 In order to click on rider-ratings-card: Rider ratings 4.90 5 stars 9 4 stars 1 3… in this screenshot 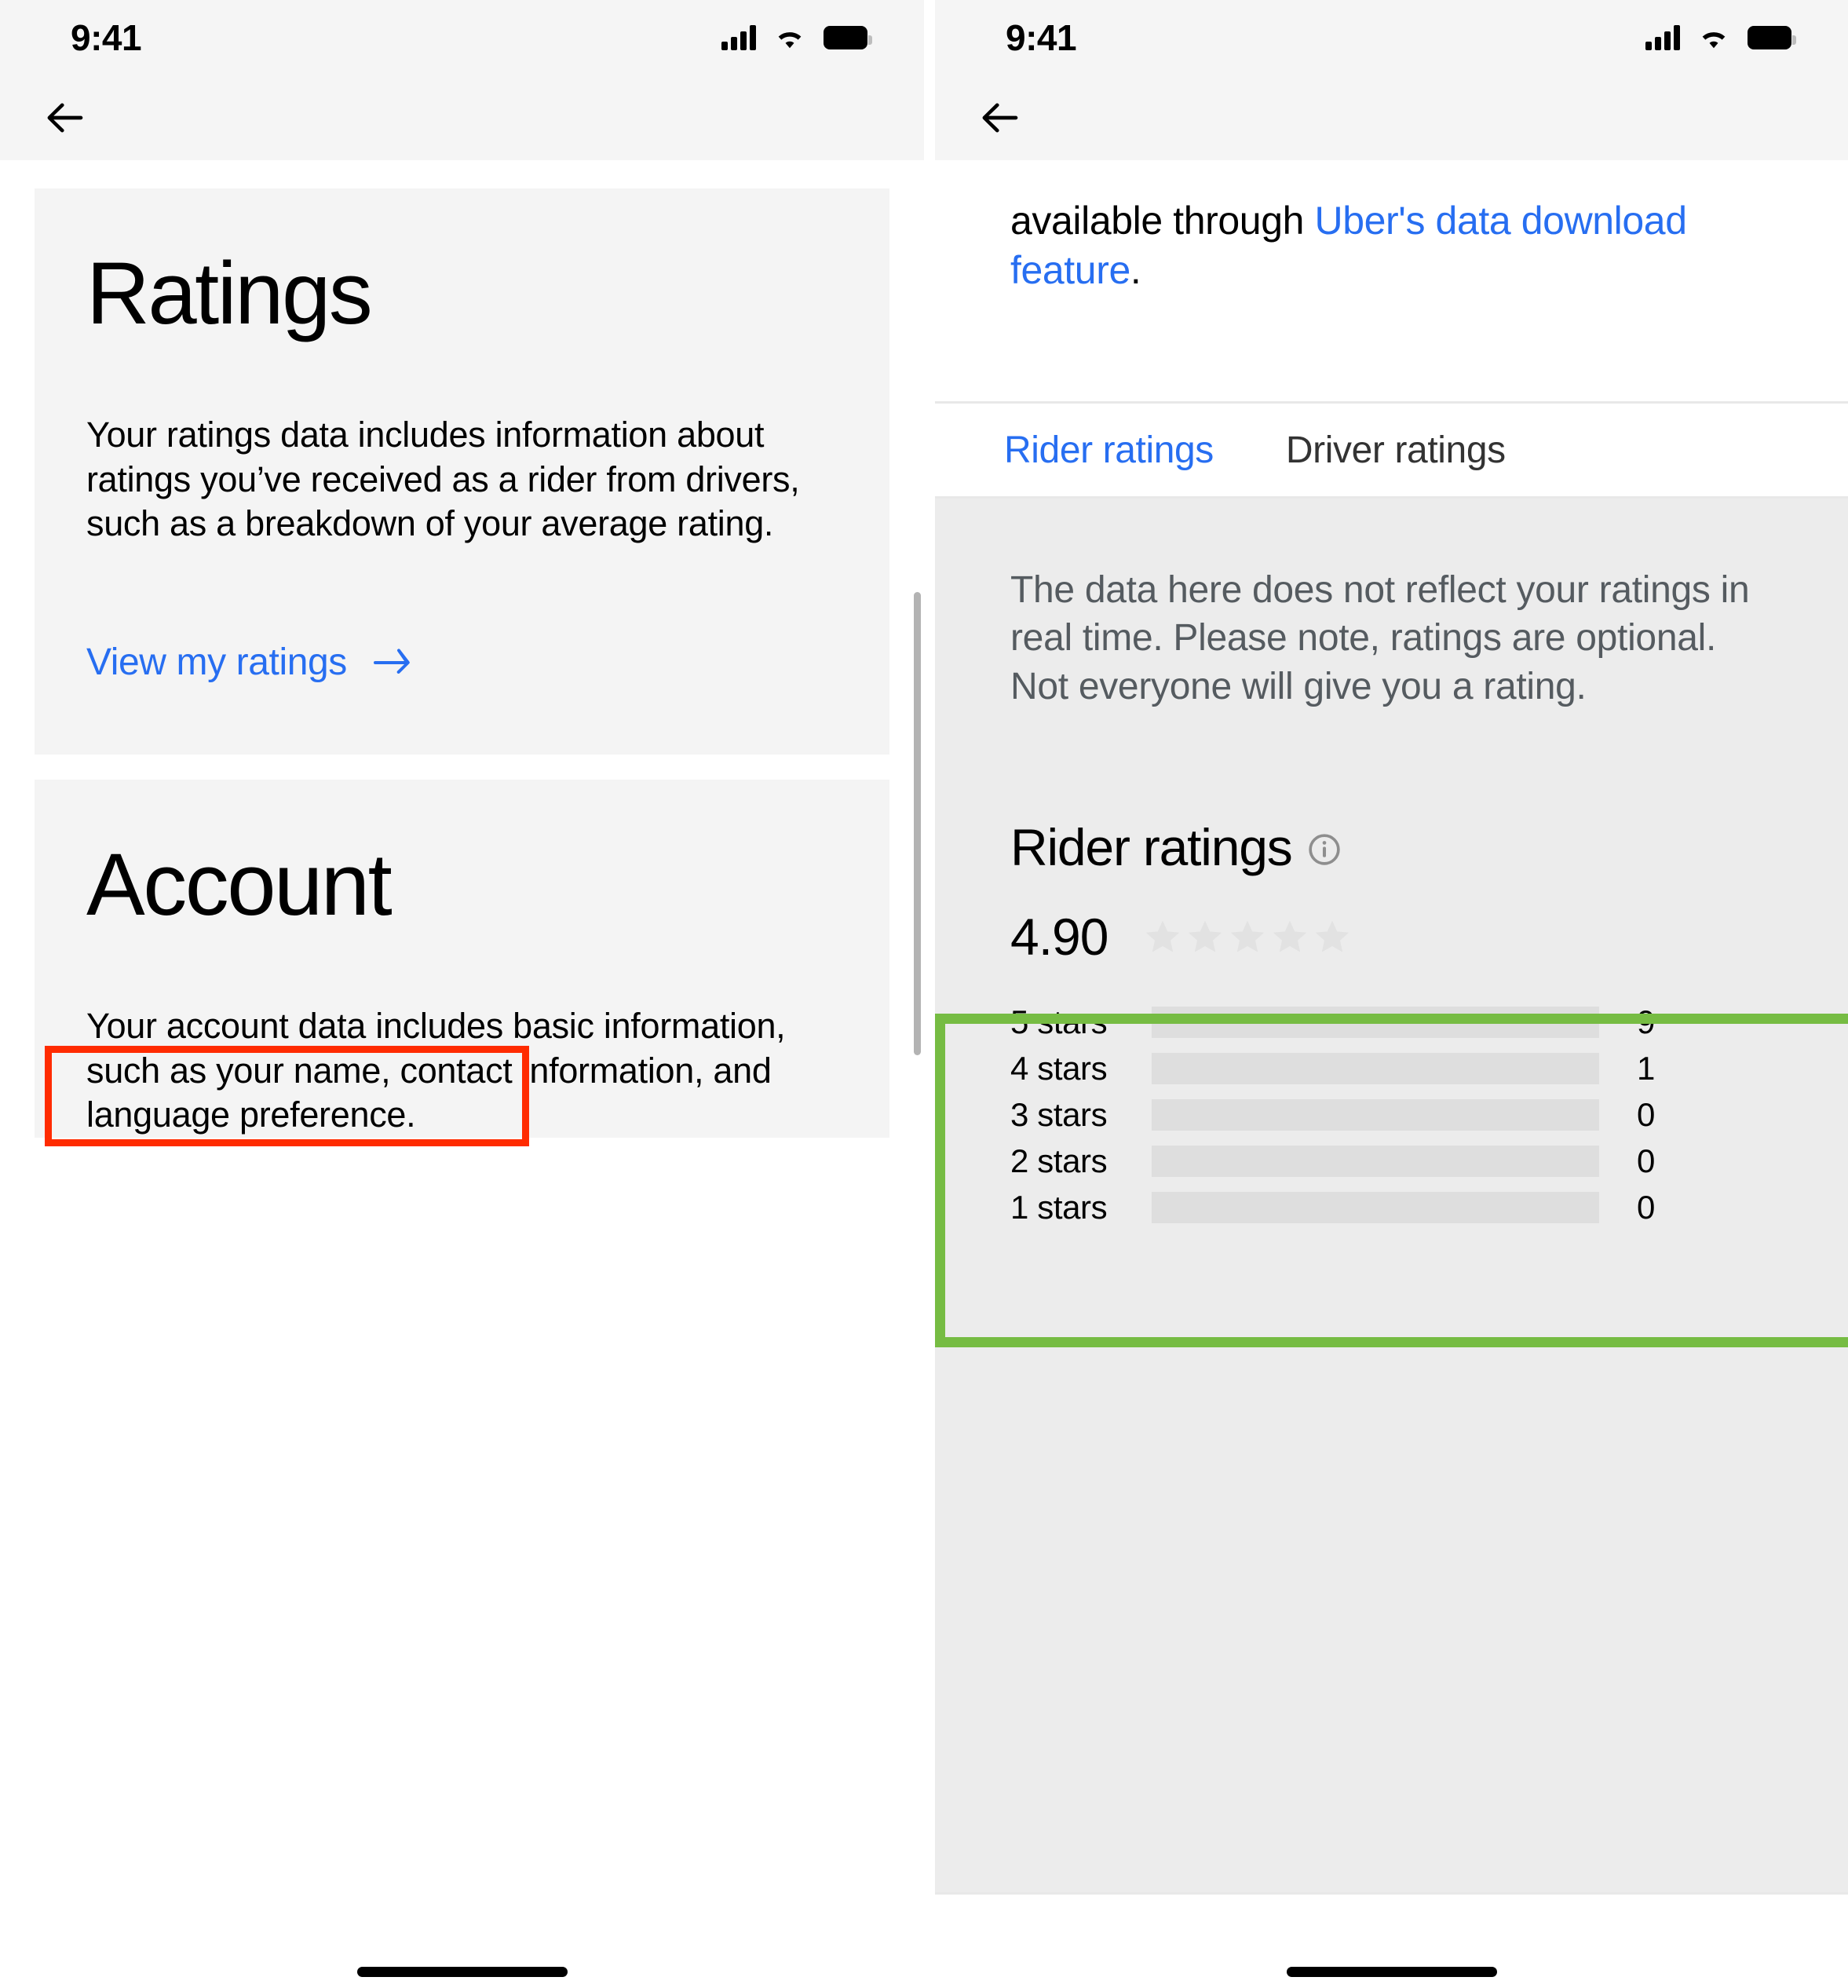, I will do `click(1391, 1022)`.